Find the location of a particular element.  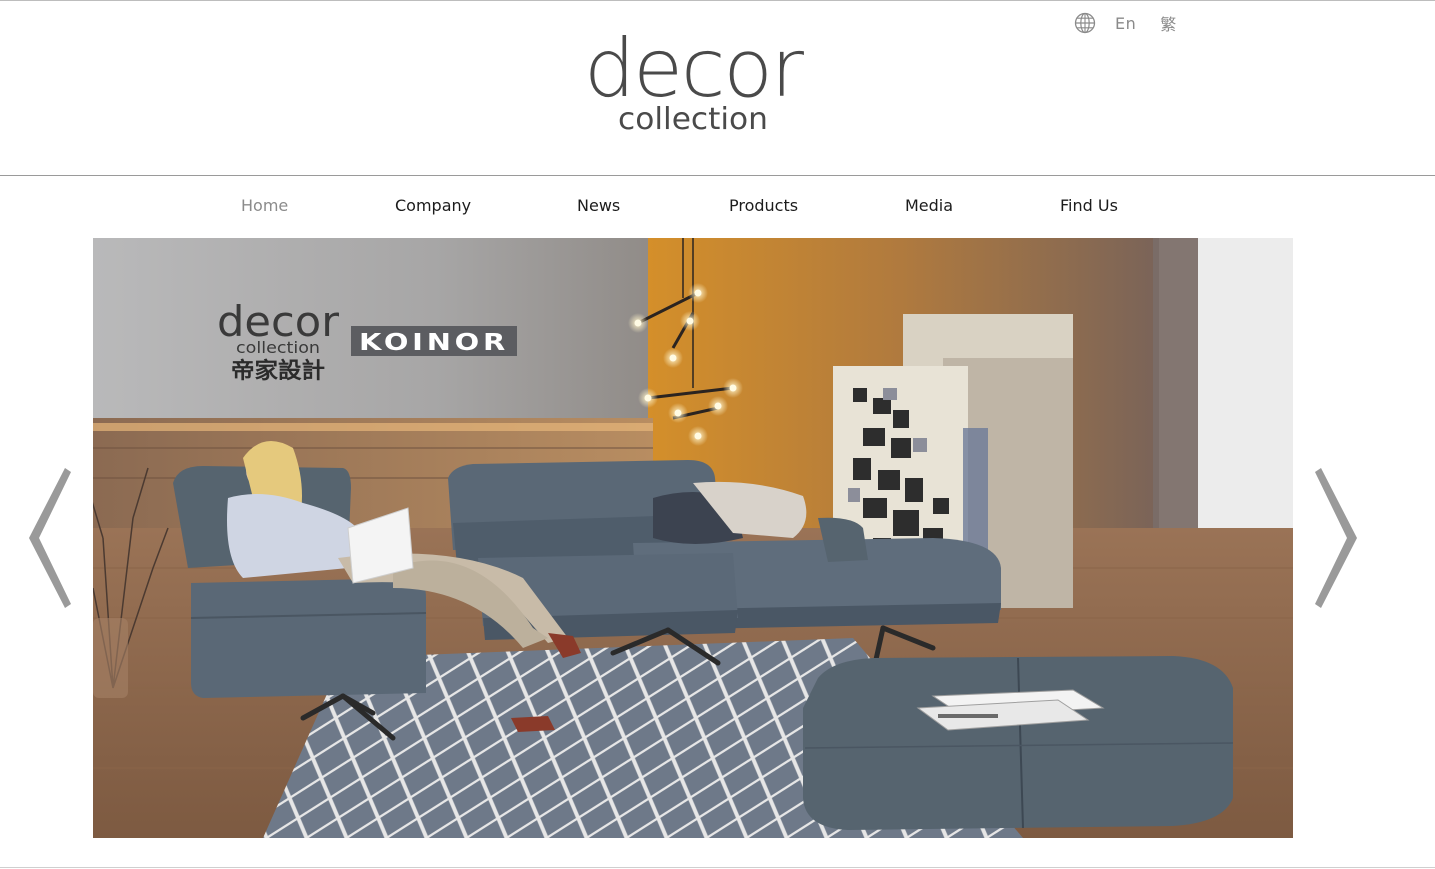

hero-logo-chinese: 帝家設計 is located at coordinates (278, 371).